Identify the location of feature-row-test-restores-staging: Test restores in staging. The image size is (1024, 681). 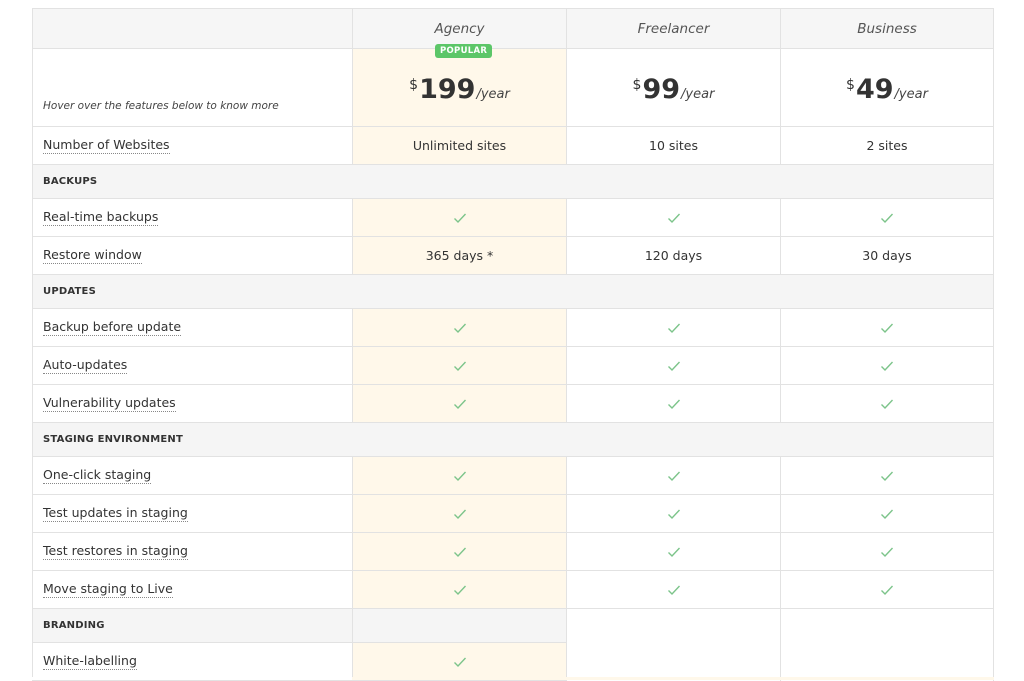
(513, 552).